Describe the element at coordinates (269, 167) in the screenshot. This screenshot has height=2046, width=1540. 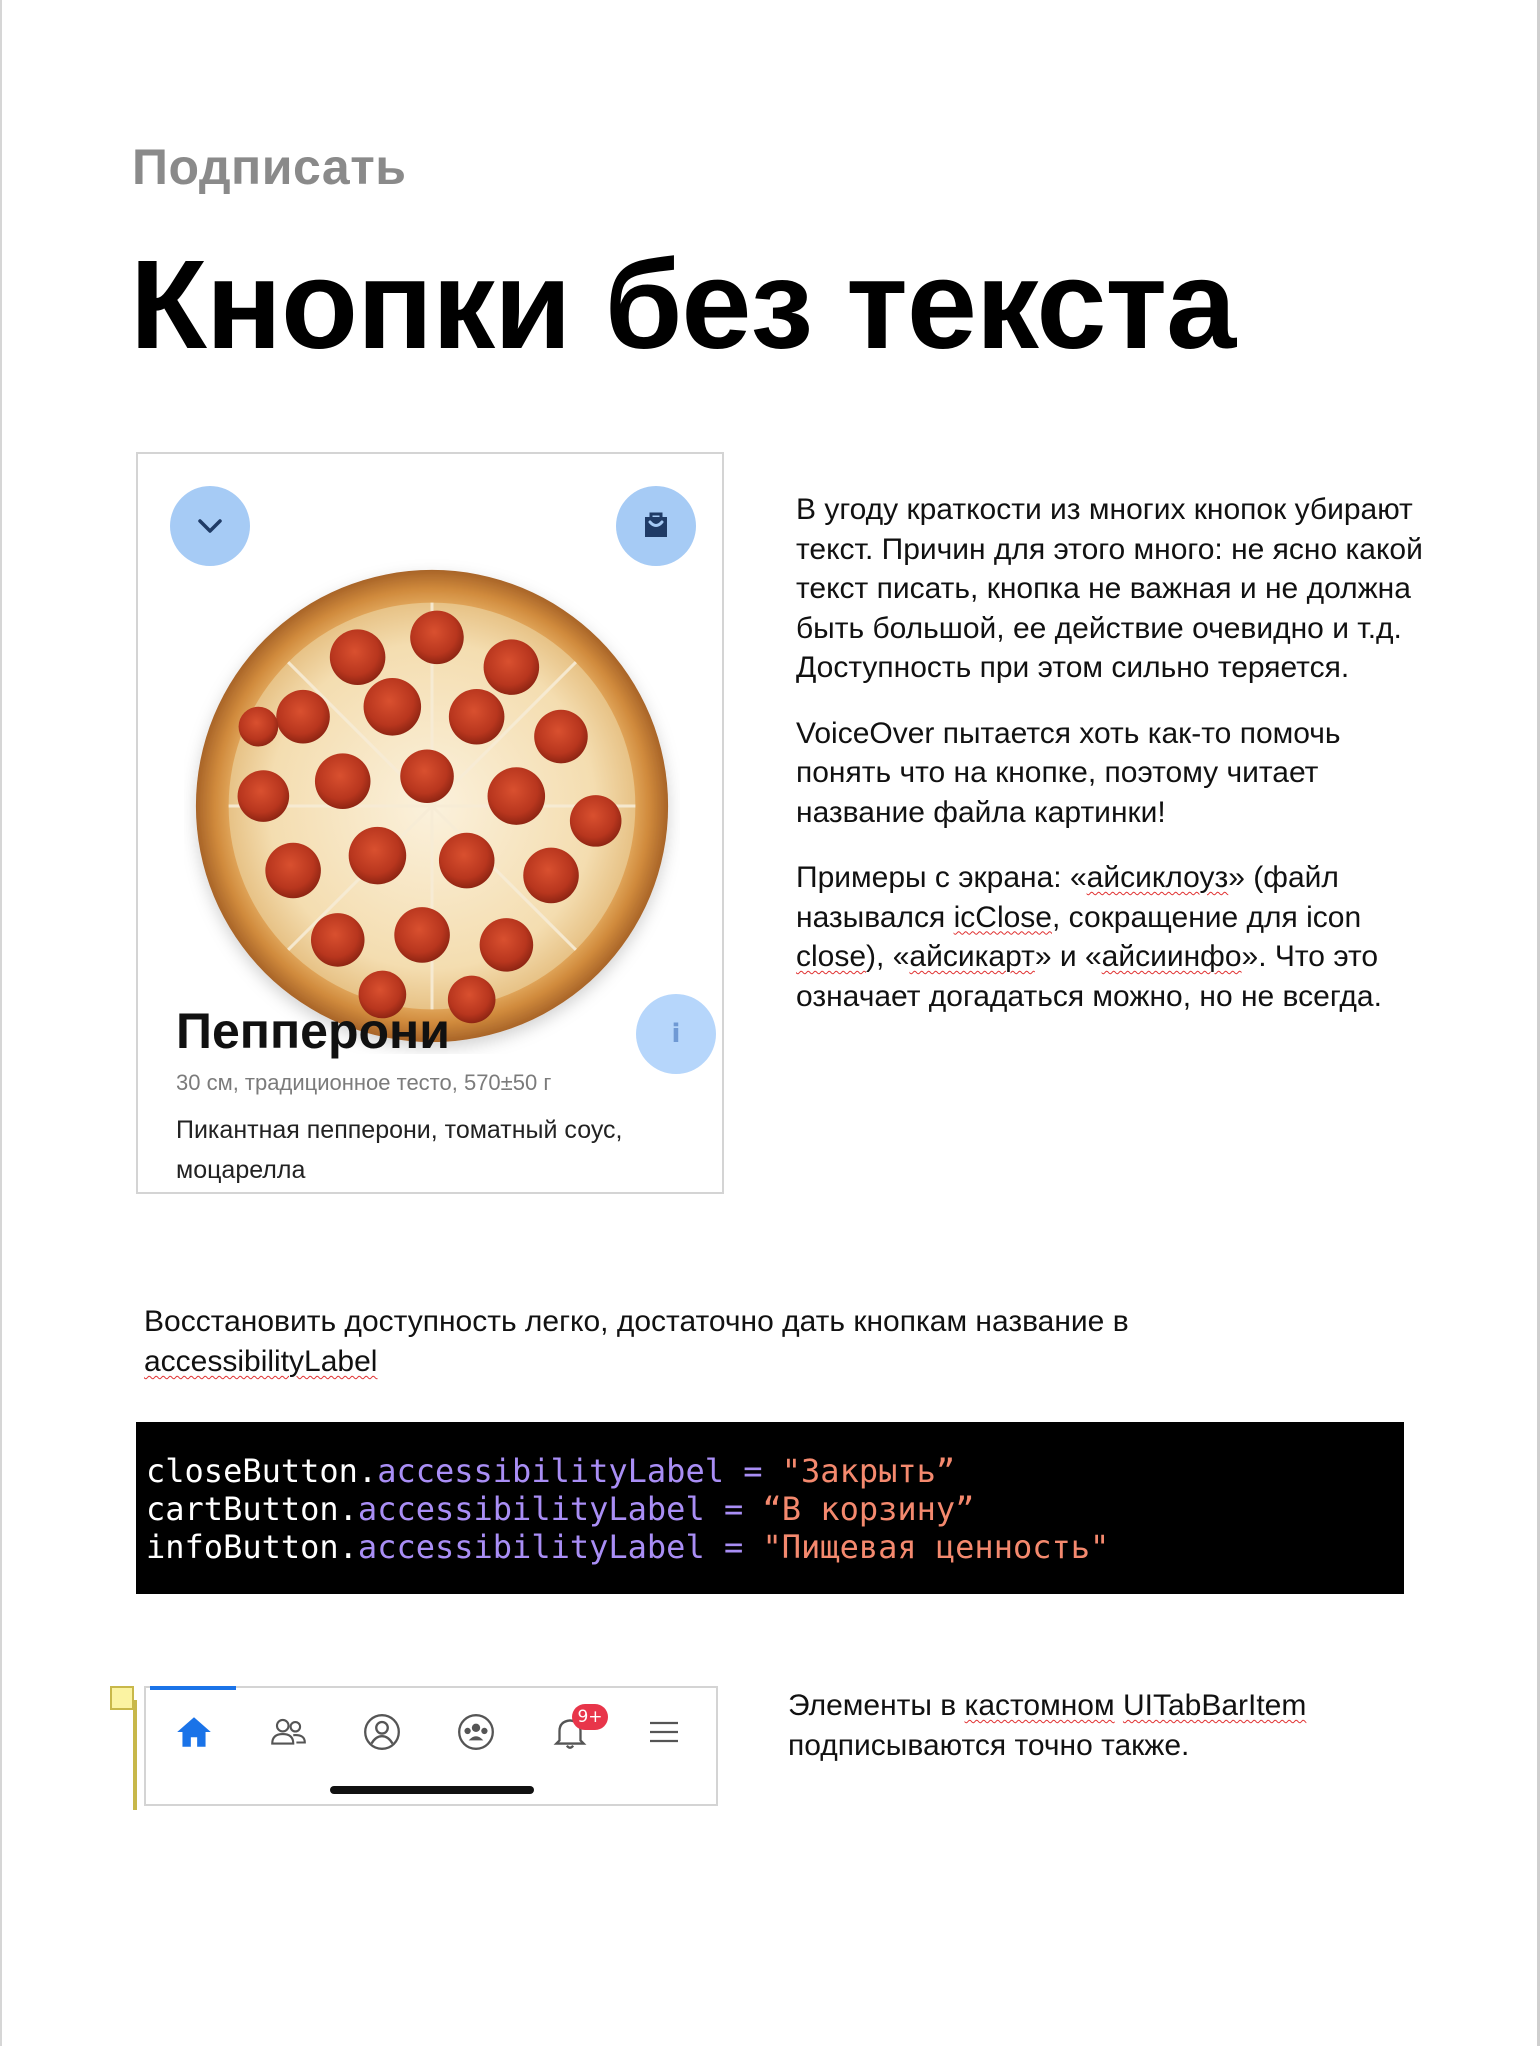
I see `slide-eyebrow: Подписать` at that location.